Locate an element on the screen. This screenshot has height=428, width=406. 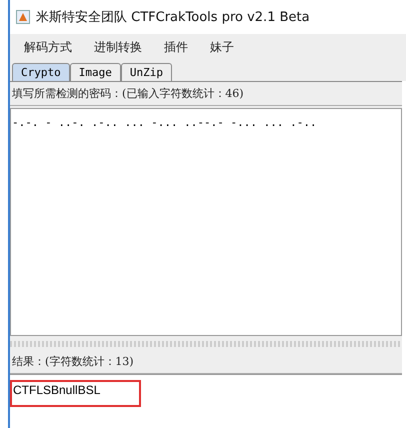
result-field: CTFLSBnullBSL is located at coordinates (206, 401).